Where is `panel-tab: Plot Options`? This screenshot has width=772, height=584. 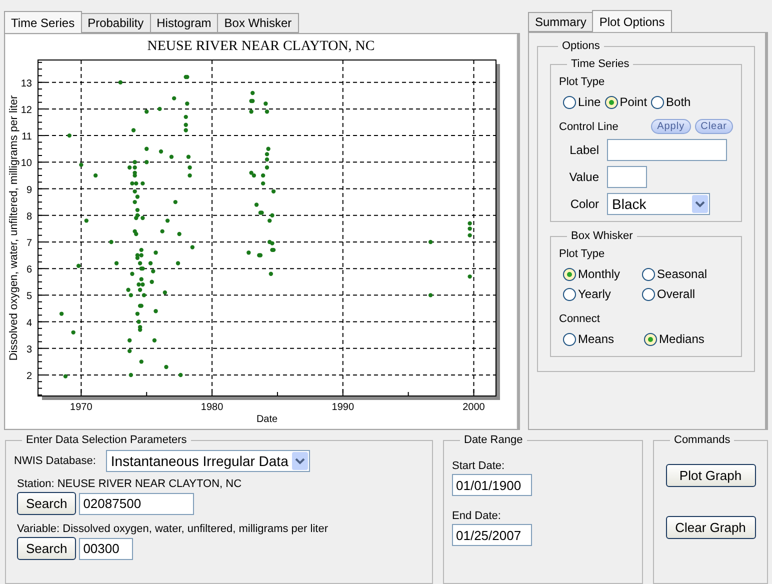 panel-tab: Plot Options is located at coordinates (632, 21).